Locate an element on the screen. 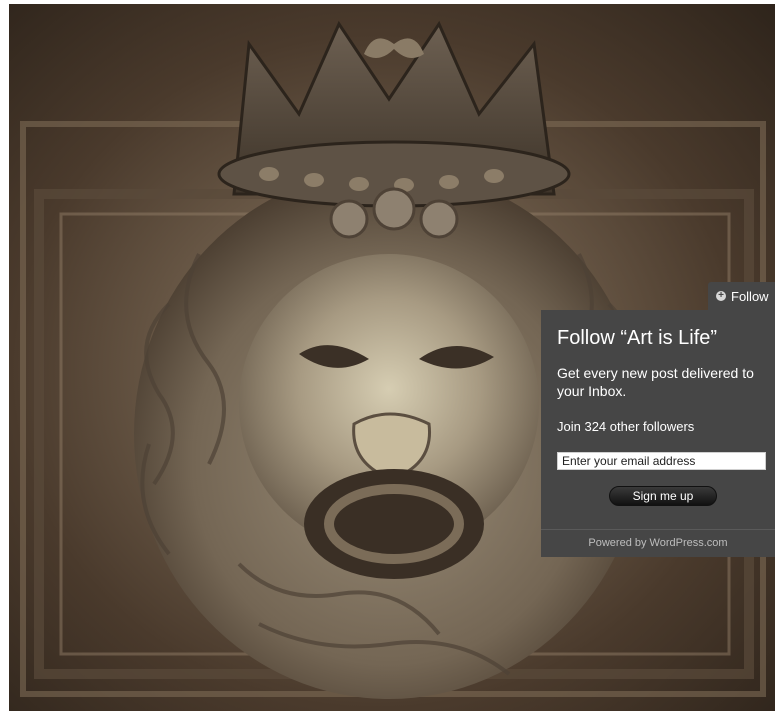  plus-circle-icon: + is located at coordinates (721, 296).